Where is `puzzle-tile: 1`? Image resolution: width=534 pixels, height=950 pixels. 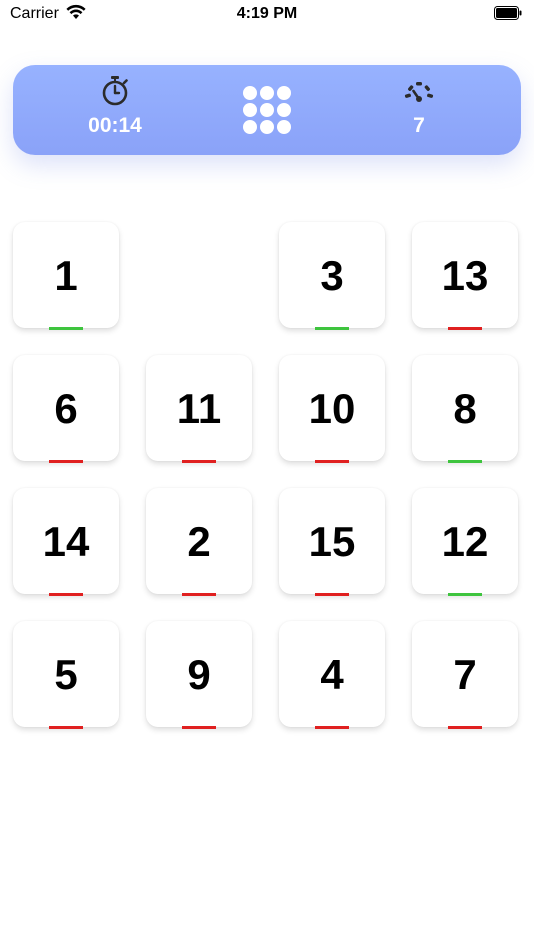 puzzle-tile: 1 is located at coordinates (66, 276).